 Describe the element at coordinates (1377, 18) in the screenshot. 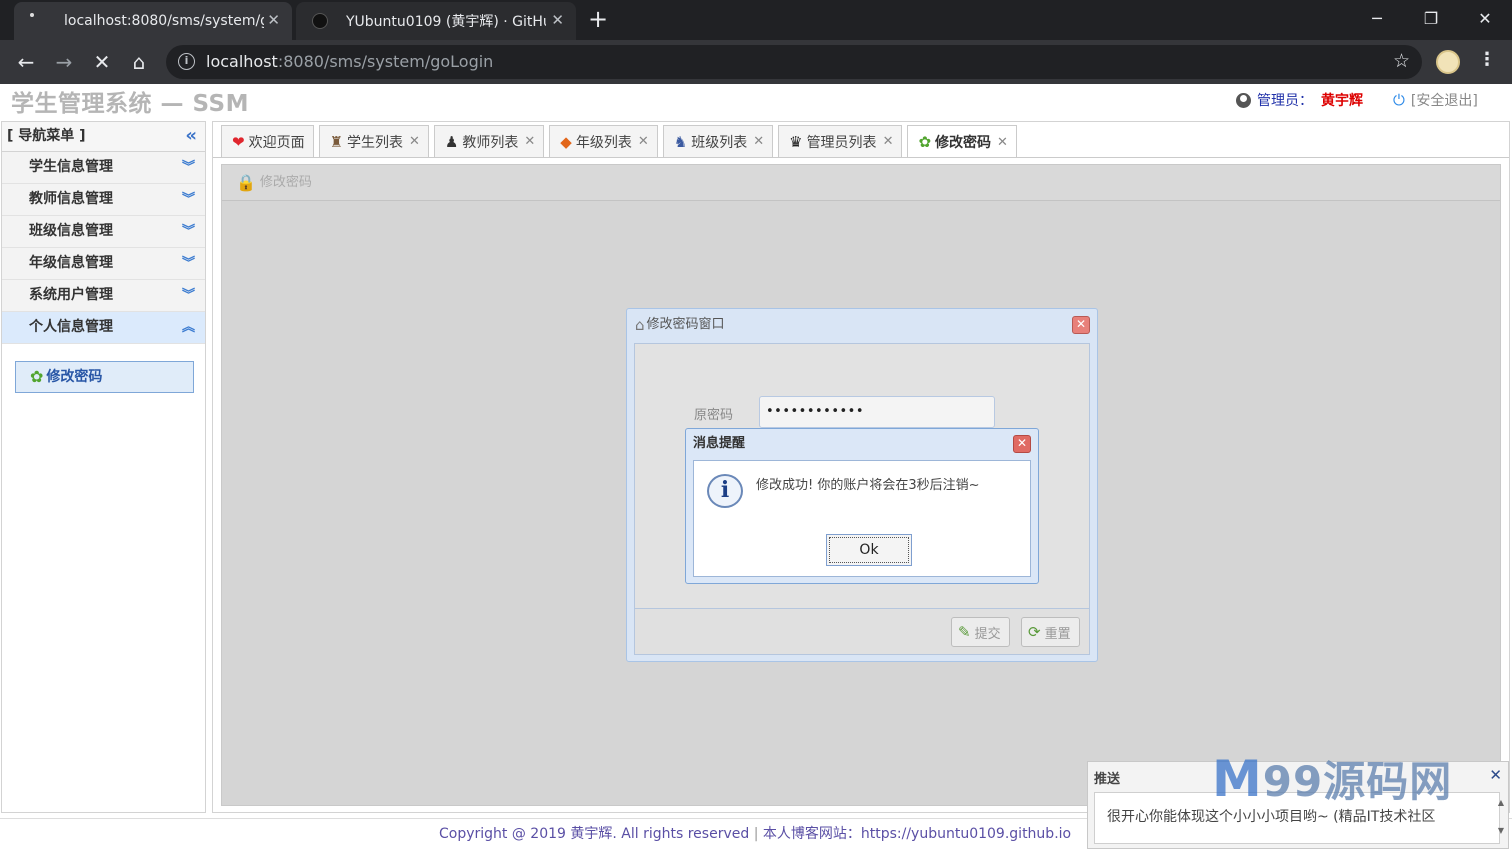

I see `minimize-button: ─` at that location.